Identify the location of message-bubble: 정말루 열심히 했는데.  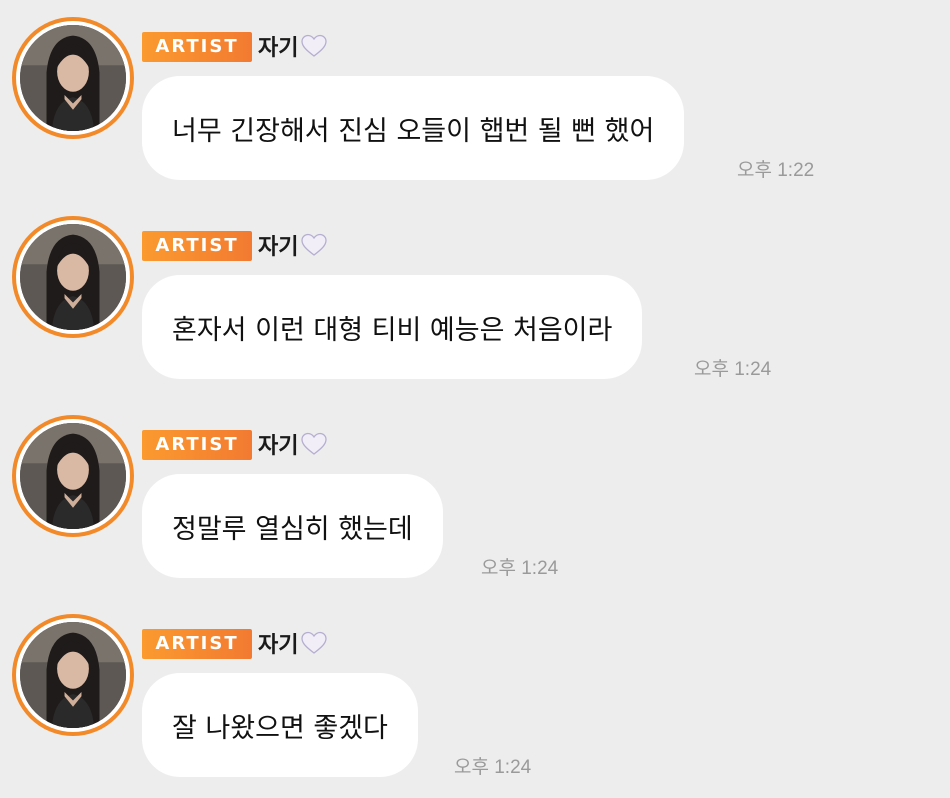
(292, 526).